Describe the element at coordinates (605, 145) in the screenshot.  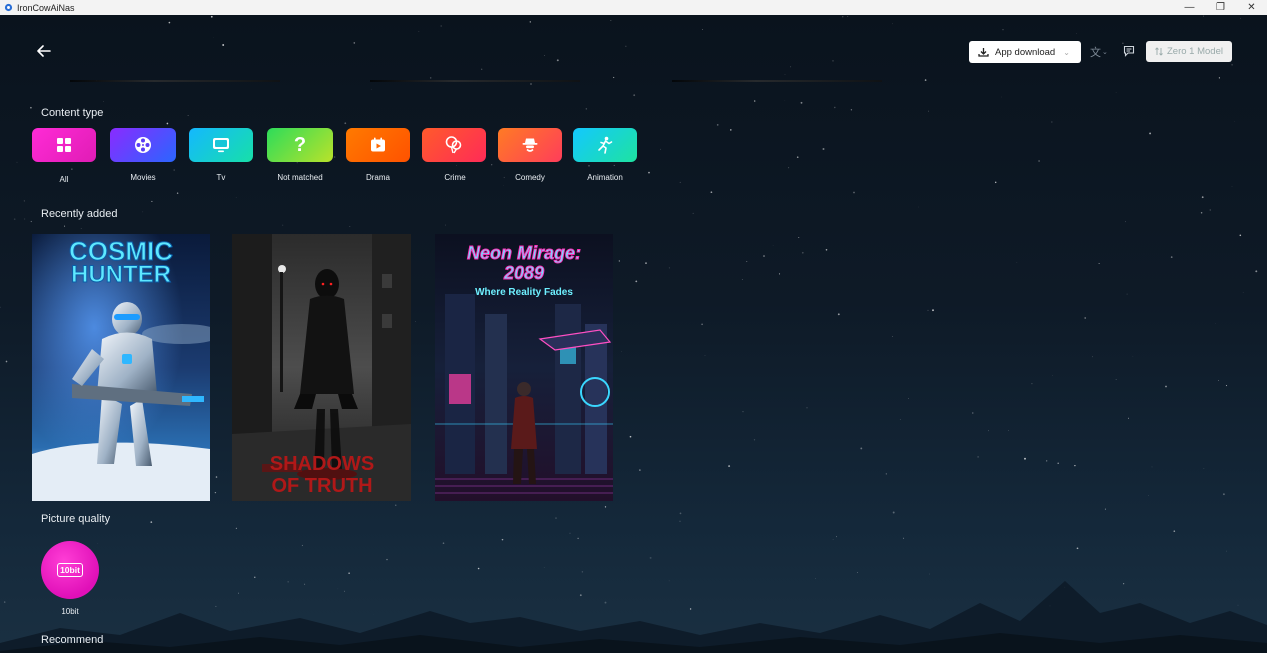
I see `content-type-animation` at that location.